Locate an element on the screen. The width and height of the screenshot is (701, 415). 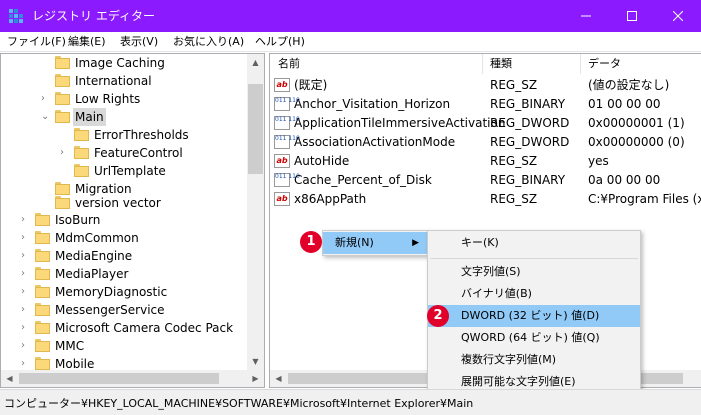
maximize-icon is located at coordinates (632, 16).